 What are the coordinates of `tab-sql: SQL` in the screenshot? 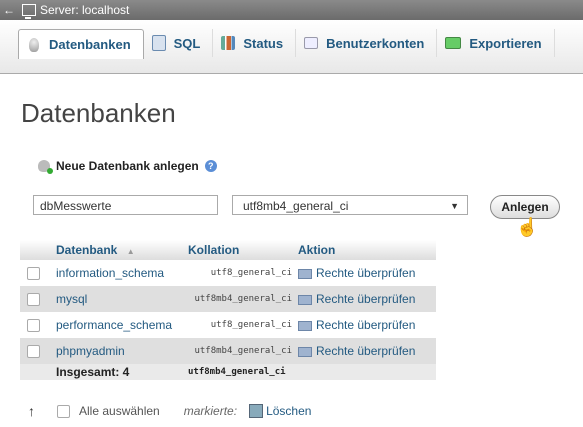 It's located at (179, 43).